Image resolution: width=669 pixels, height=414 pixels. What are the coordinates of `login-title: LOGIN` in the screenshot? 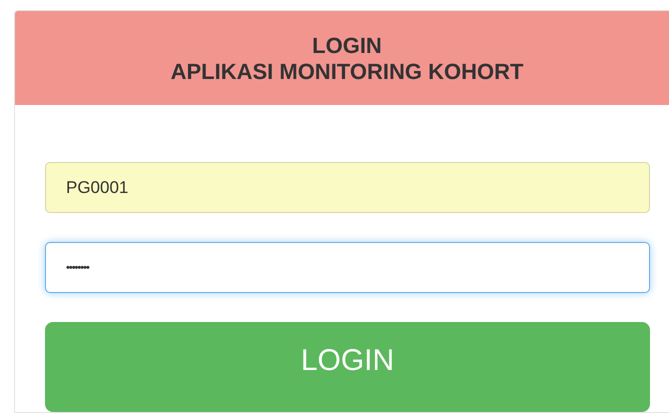 It's located at (347, 46).